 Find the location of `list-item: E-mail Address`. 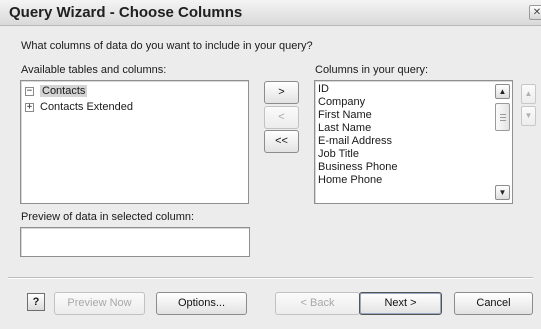

list-item: E-mail Address is located at coordinates (355, 141).